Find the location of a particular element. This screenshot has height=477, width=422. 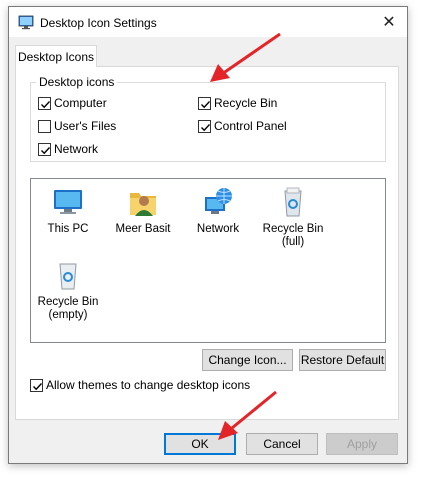

checkbox-label: Computer is located at coordinates (80, 103).